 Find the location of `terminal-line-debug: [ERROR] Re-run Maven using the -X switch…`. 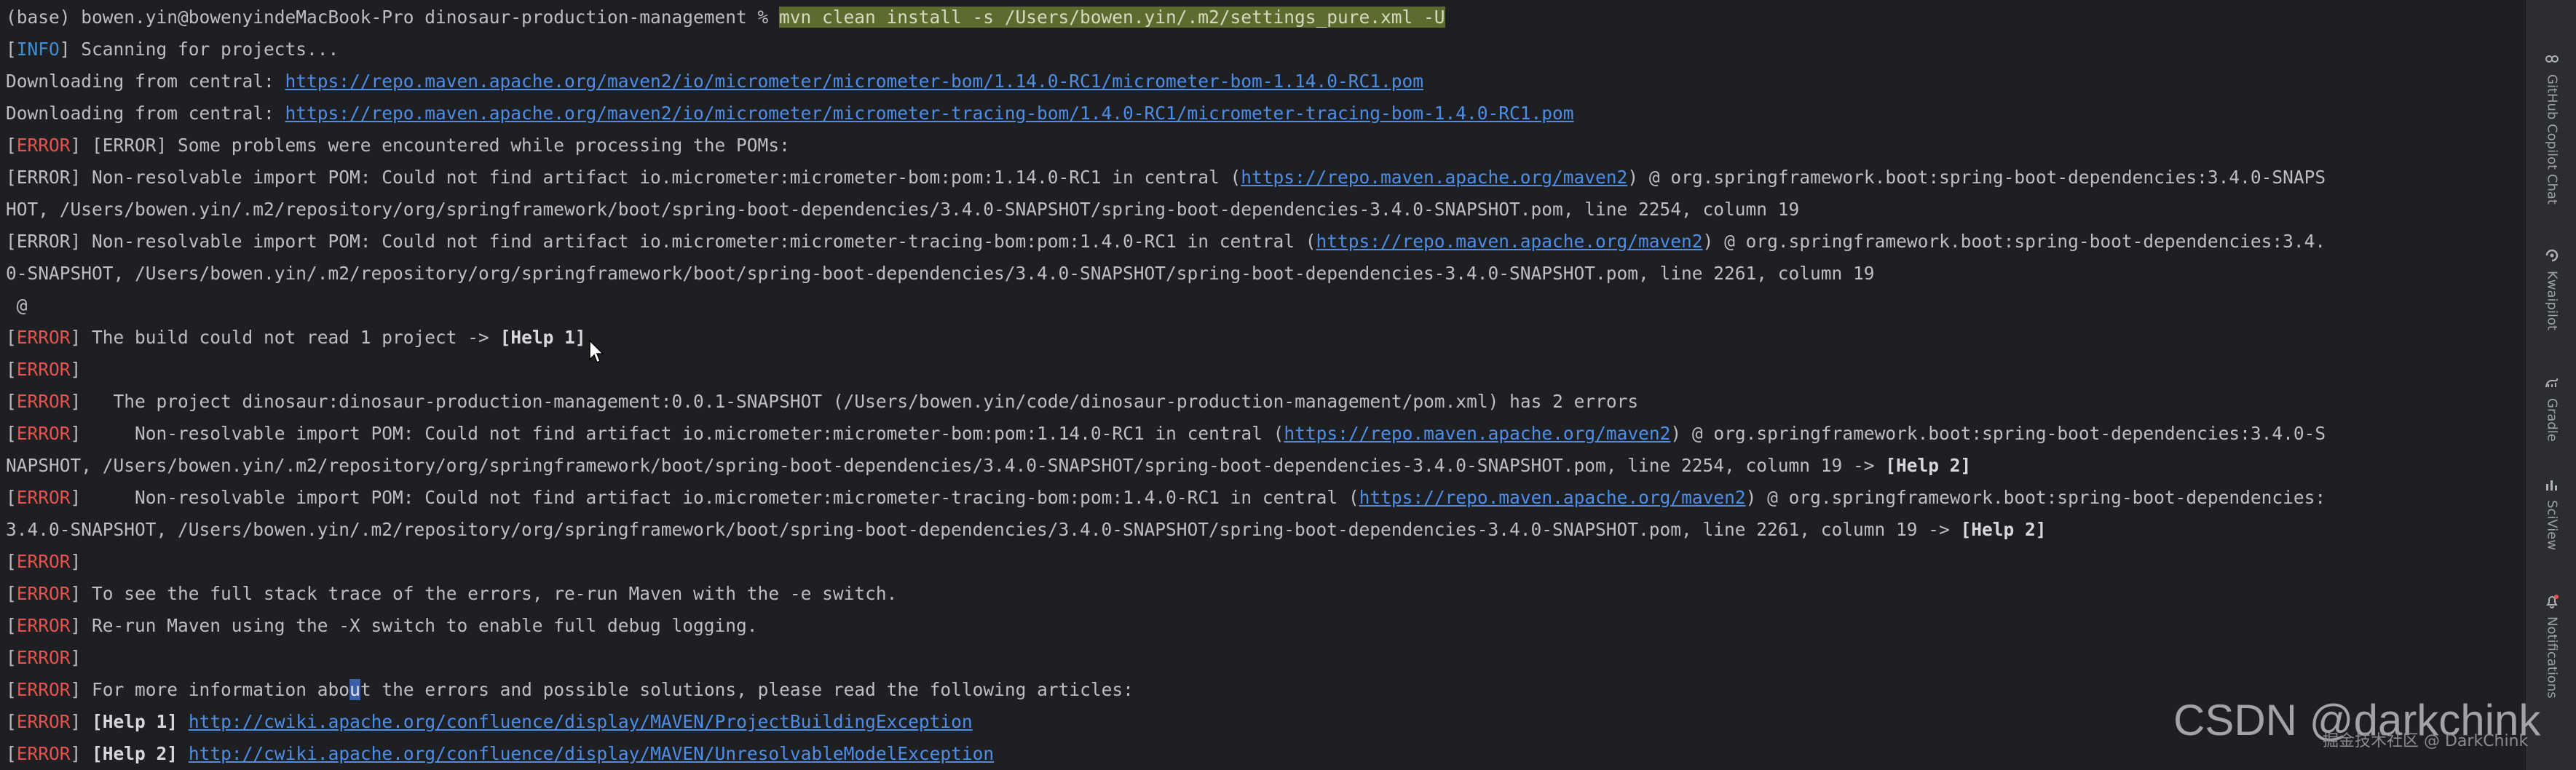

terminal-line-debug: [ERROR] Re-run Maven using the -X switch… is located at coordinates (382, 625).